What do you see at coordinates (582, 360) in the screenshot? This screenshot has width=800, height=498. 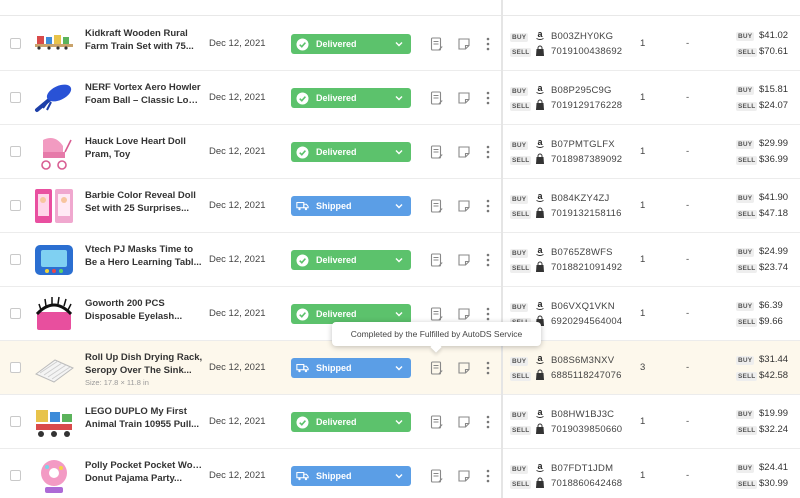 I see `buy-asin: B08S6M3NXV` at bounding box center [582, 360].